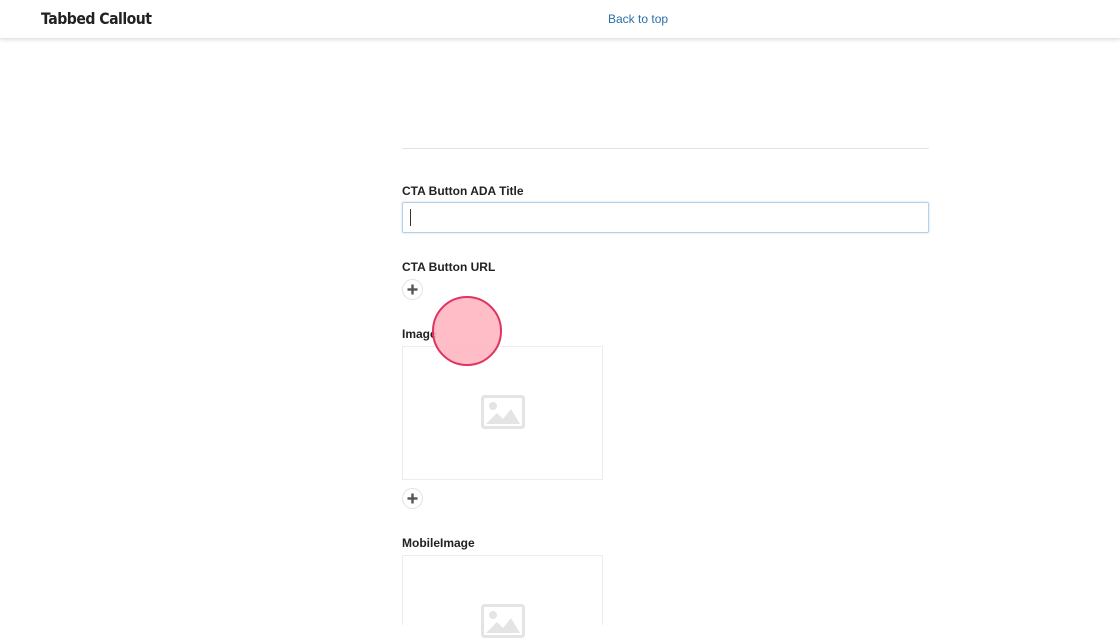 This screenshot has width=1120, height=638. What do you see at coordinates (467, 331) in the screenshot?
I see `click-indicator` at bounding box center [467, 331].